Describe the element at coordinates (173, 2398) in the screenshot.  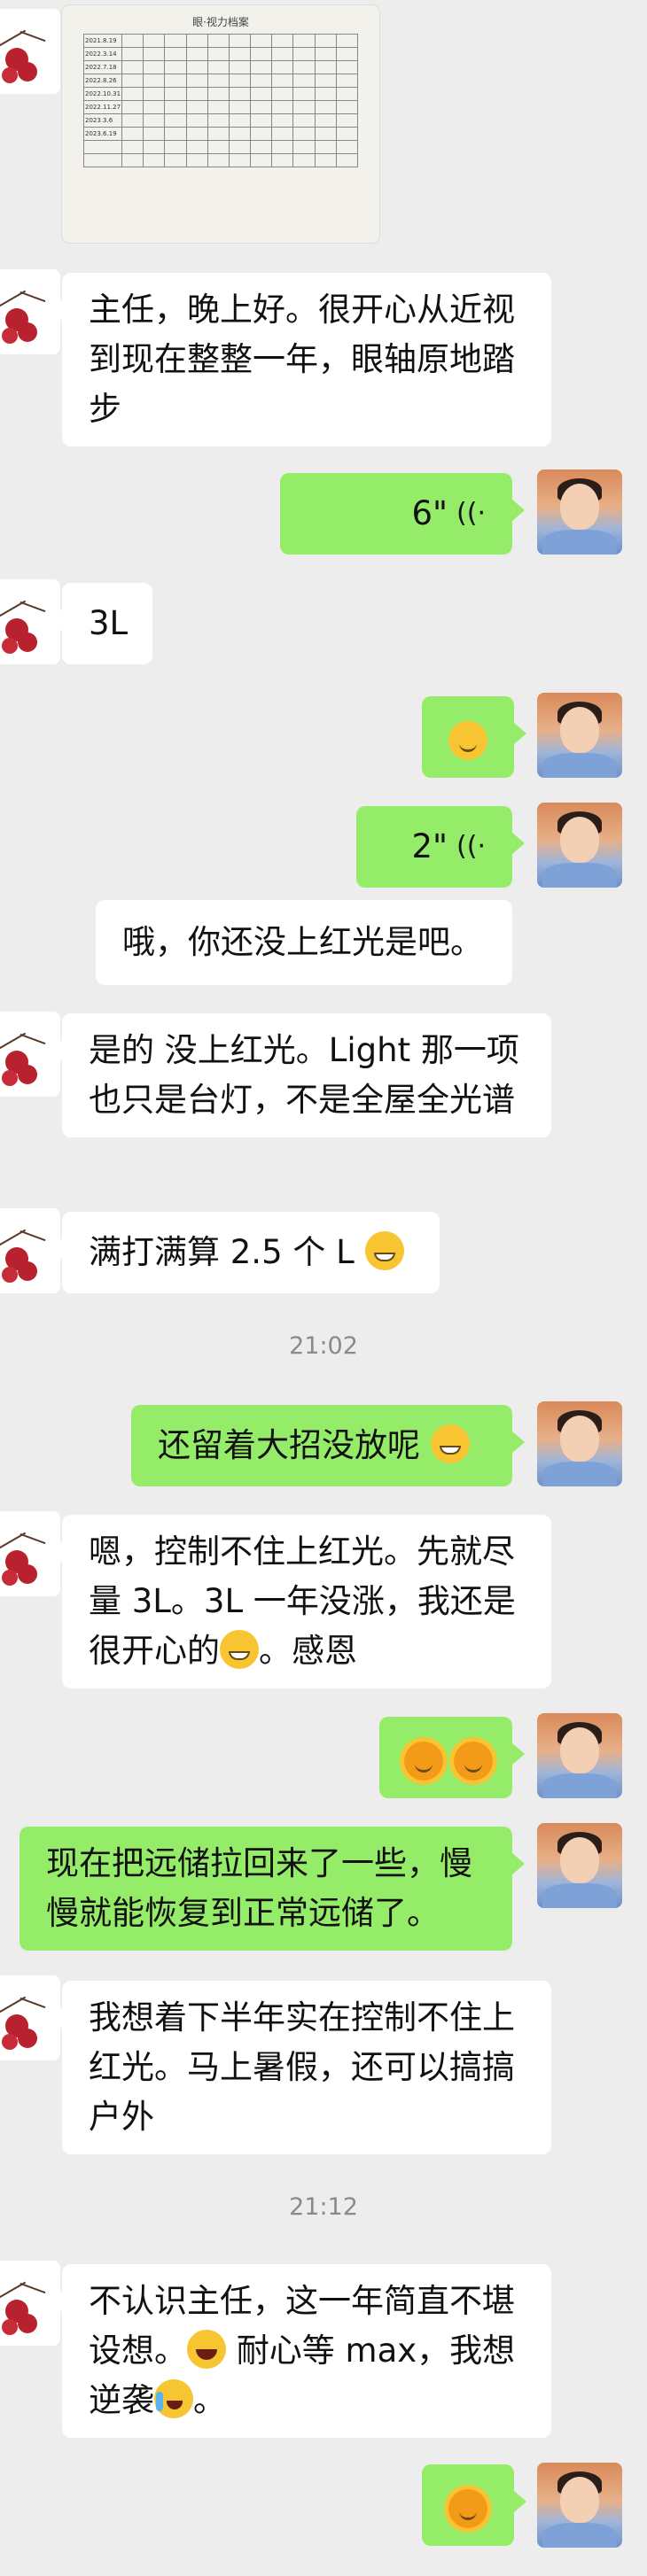
I see `rofl-emoji` at that location.